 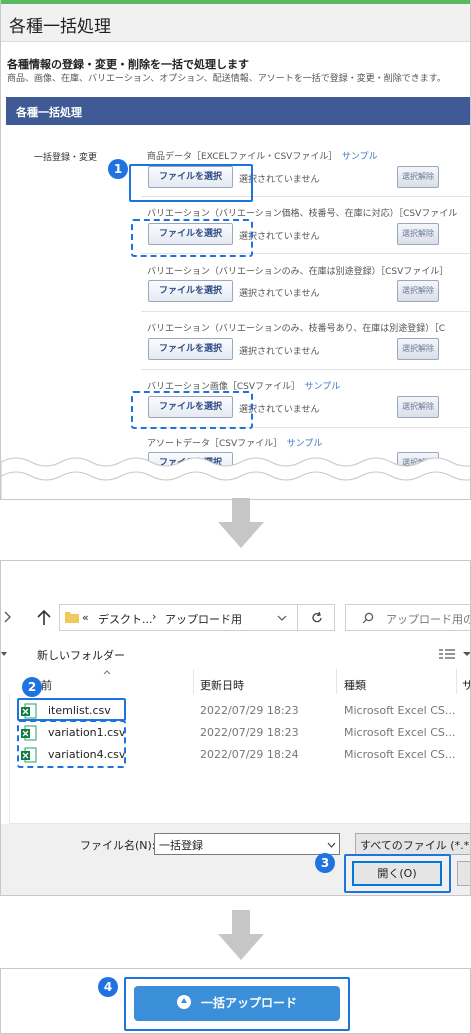 I want to click on search-icon, so click(x=368, y=618).